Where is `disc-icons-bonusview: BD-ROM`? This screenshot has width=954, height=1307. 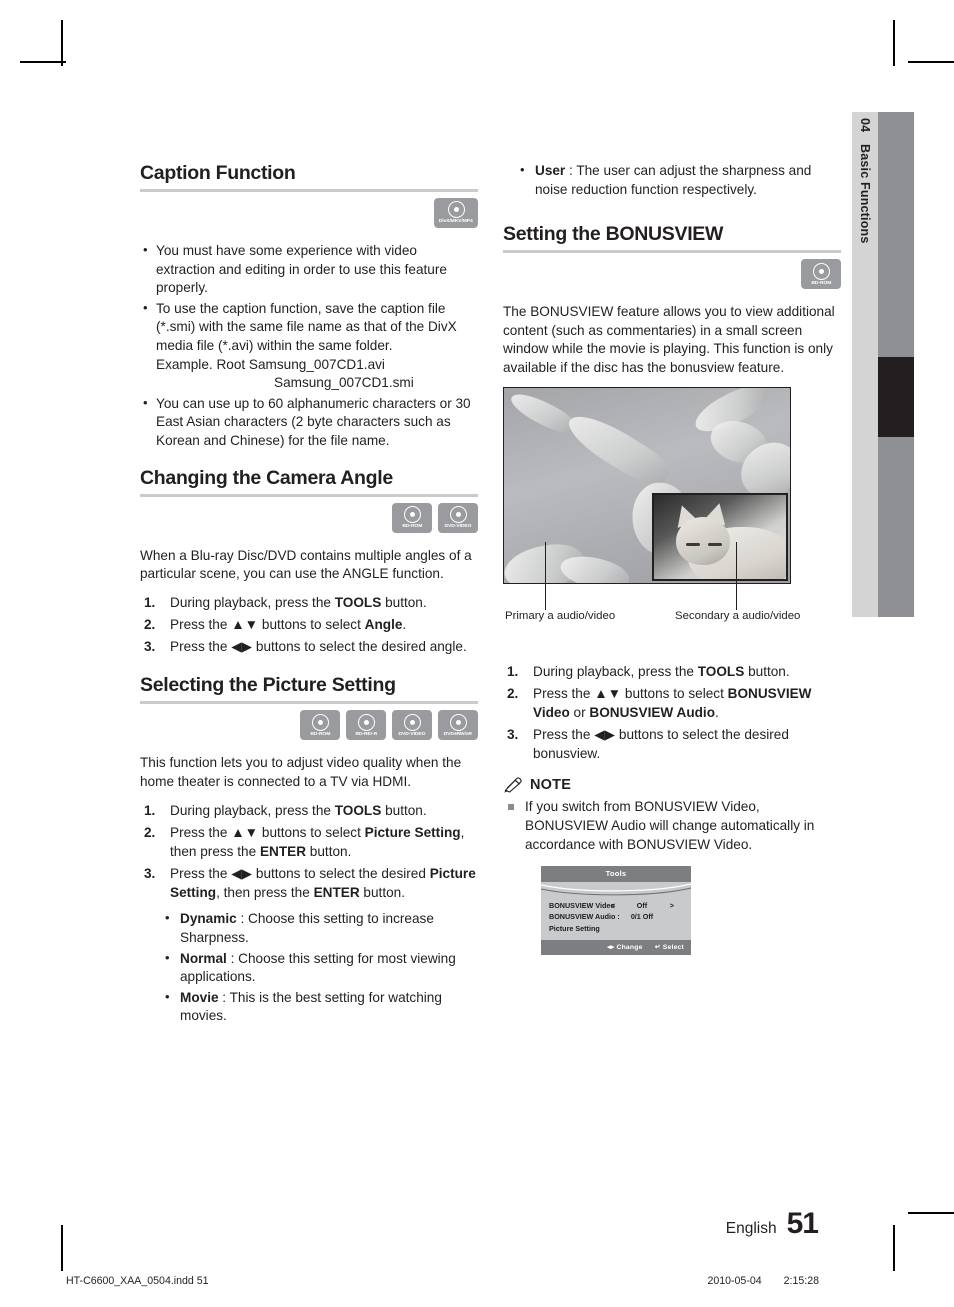
disc-icons-bonusview: BD-ROM is located at coordinates (672, 274).